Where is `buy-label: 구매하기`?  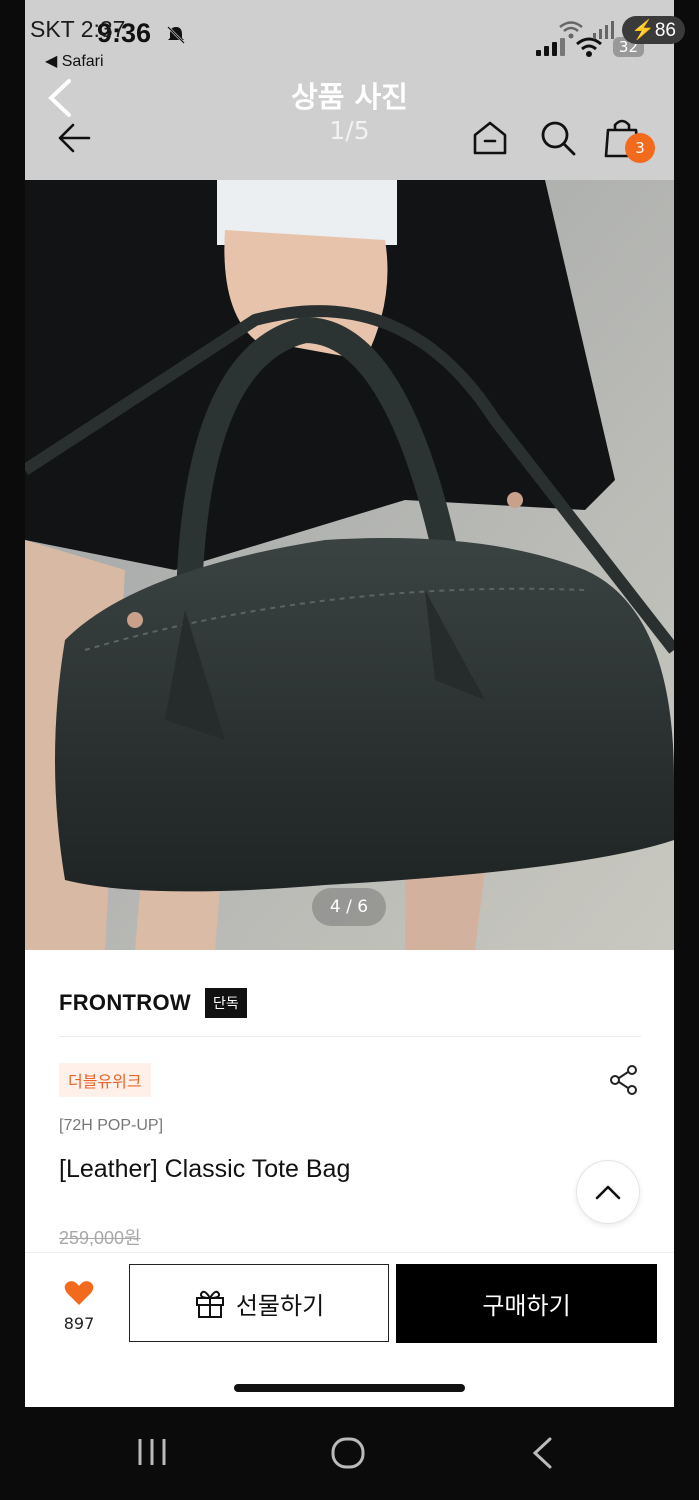 buy-label: 구매하기 is located at coordinates (526, 1306).